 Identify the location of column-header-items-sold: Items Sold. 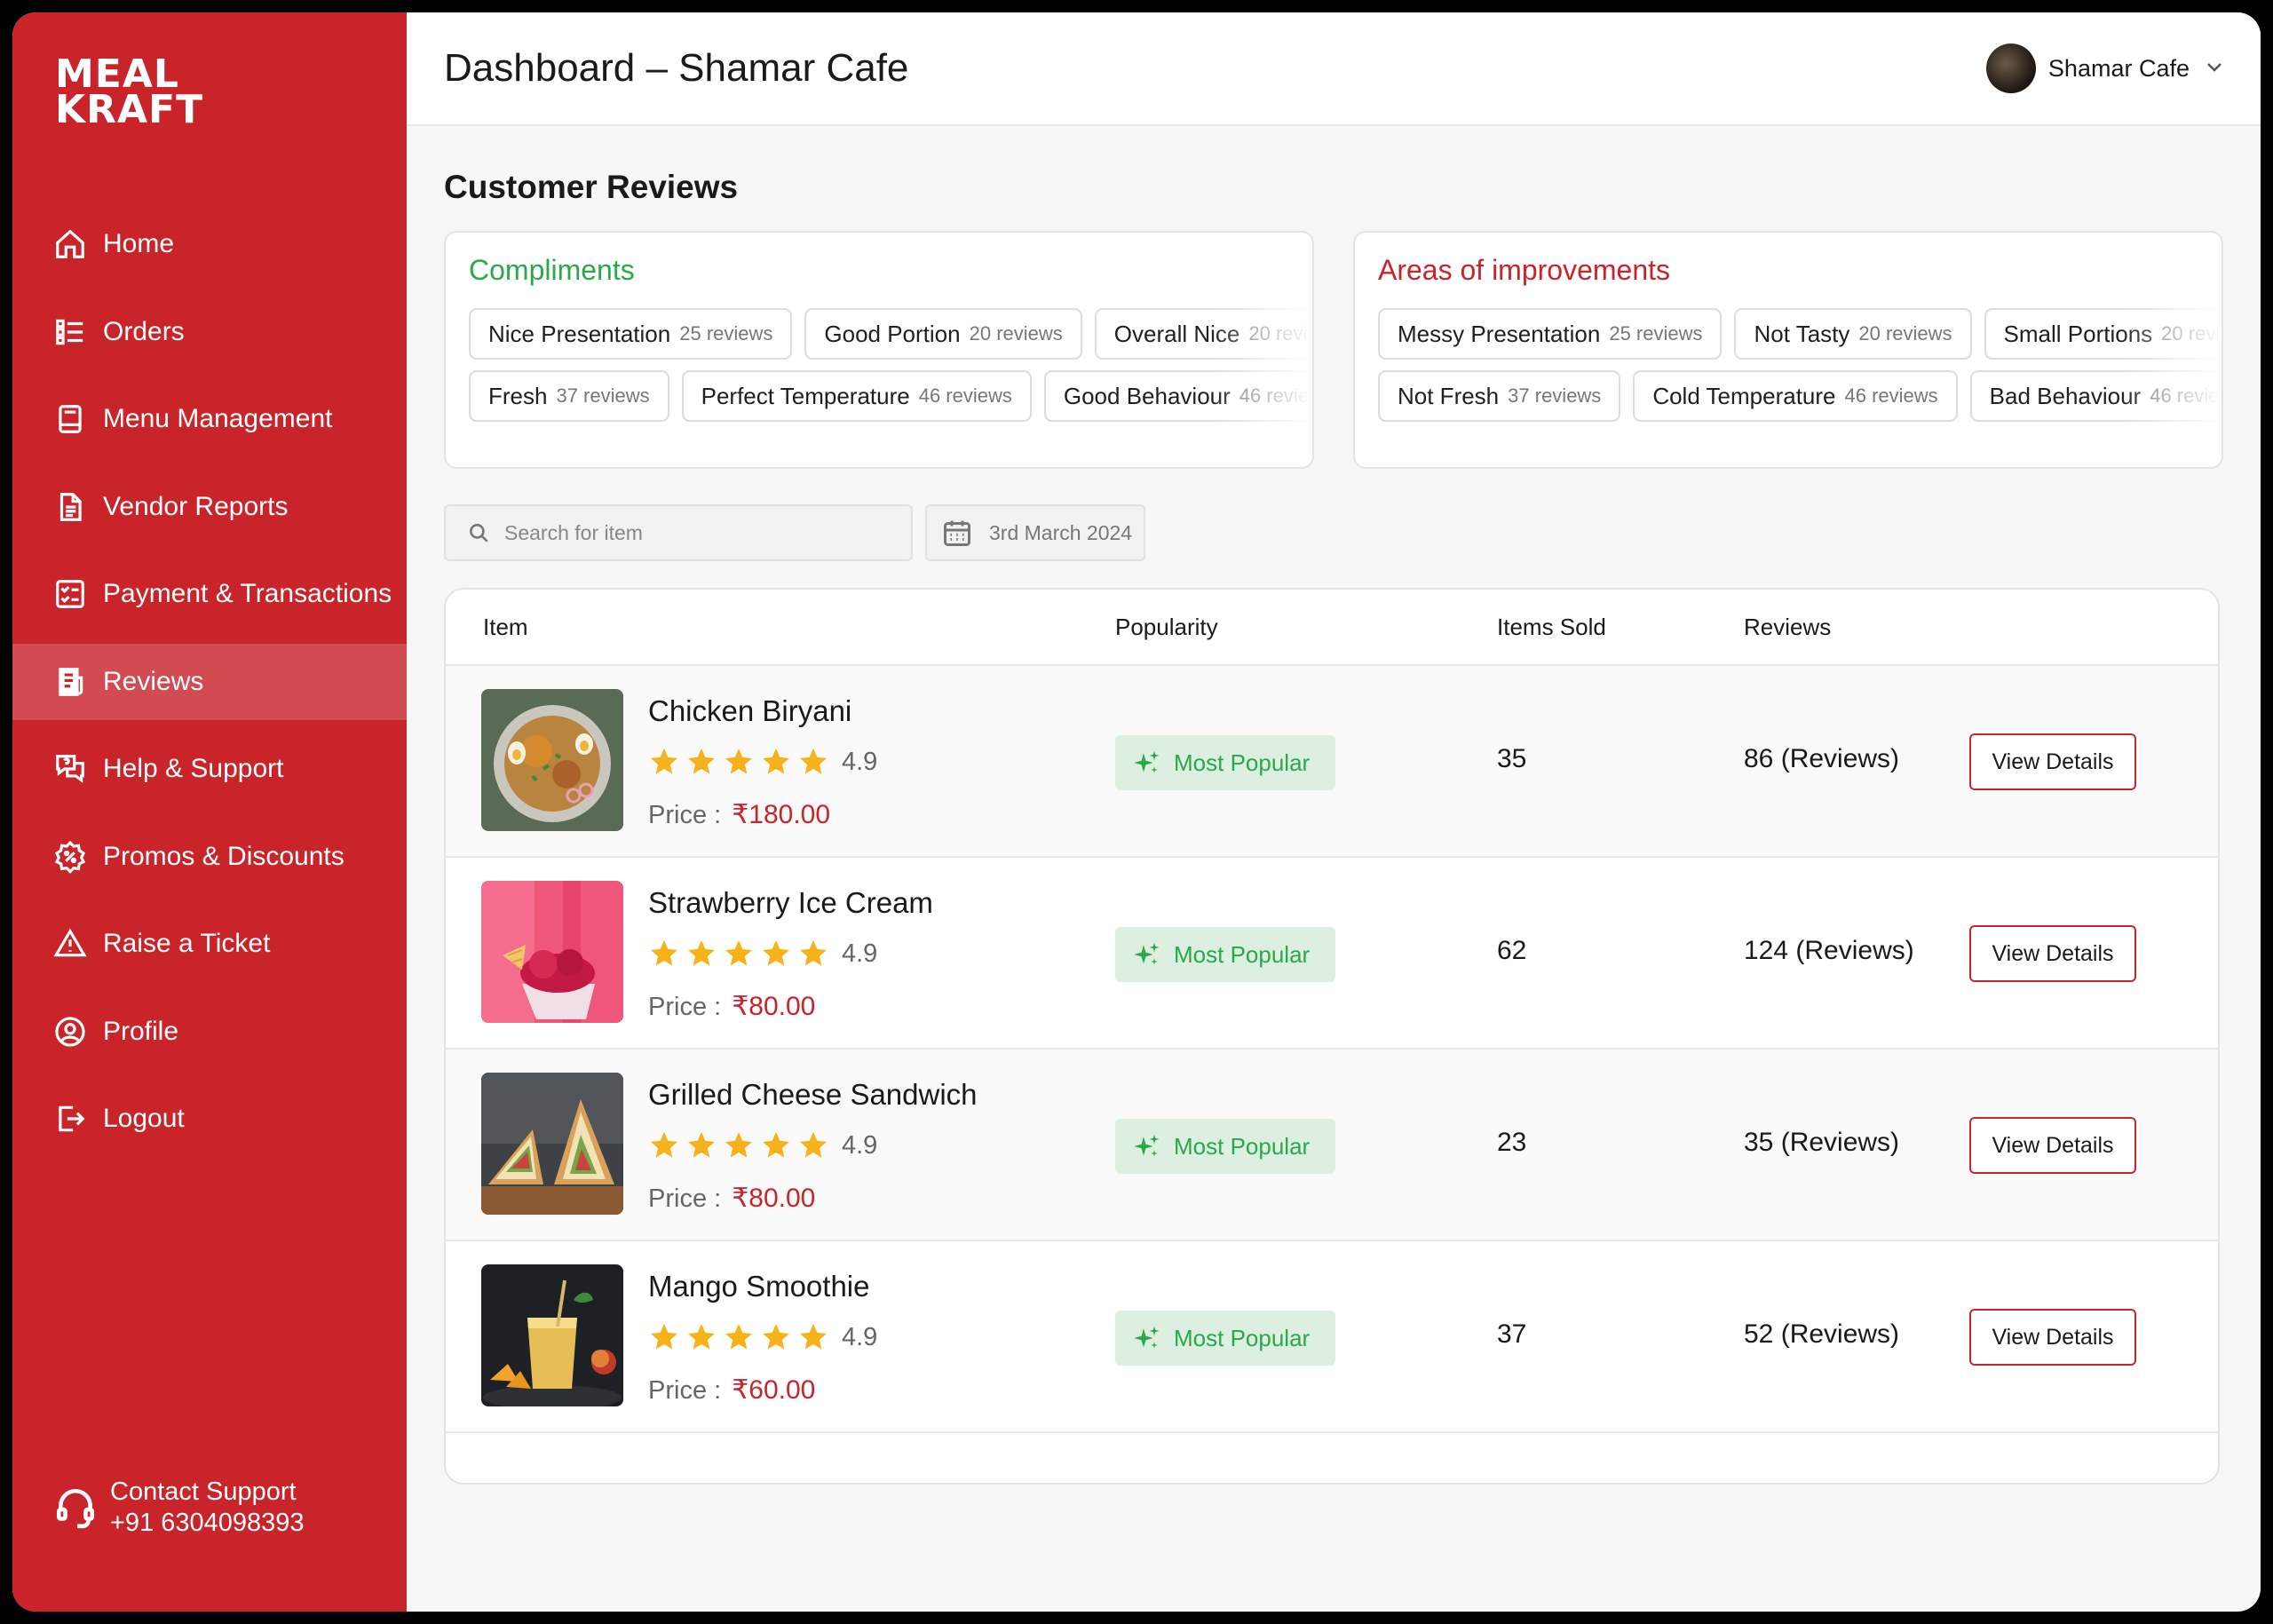
(1551, 626).